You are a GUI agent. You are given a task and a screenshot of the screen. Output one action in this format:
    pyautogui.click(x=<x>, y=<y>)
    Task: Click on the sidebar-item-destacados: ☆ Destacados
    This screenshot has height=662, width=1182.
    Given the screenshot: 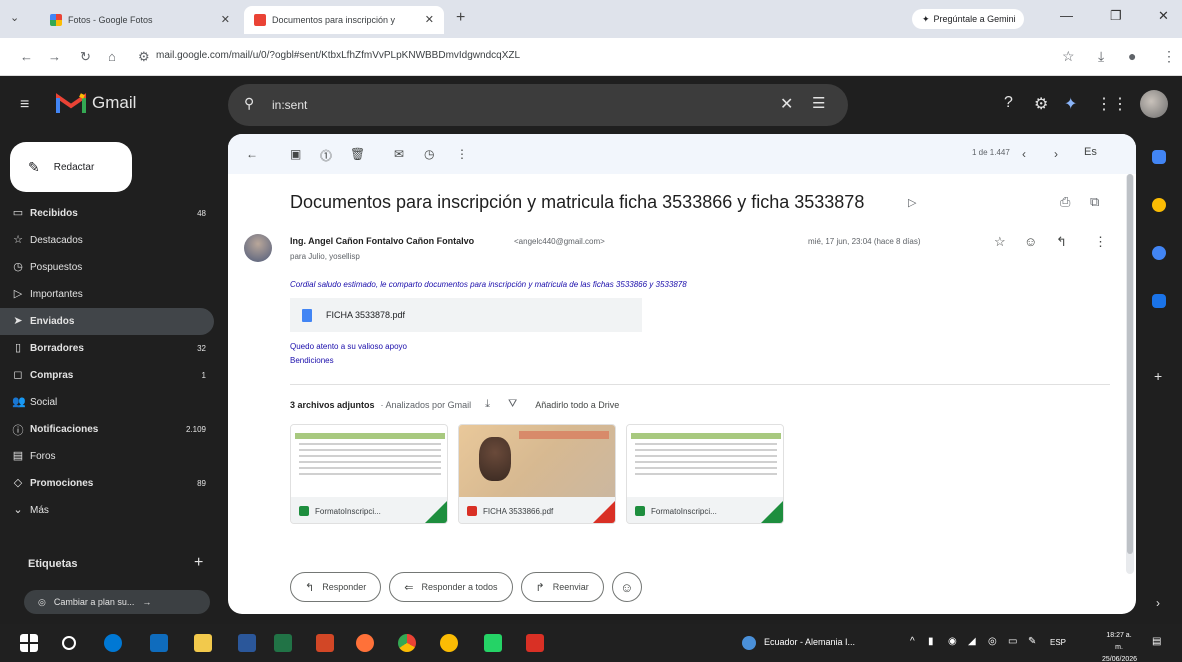 What is the action you would take?
    pyautogui.click(x=107, y=240)
    